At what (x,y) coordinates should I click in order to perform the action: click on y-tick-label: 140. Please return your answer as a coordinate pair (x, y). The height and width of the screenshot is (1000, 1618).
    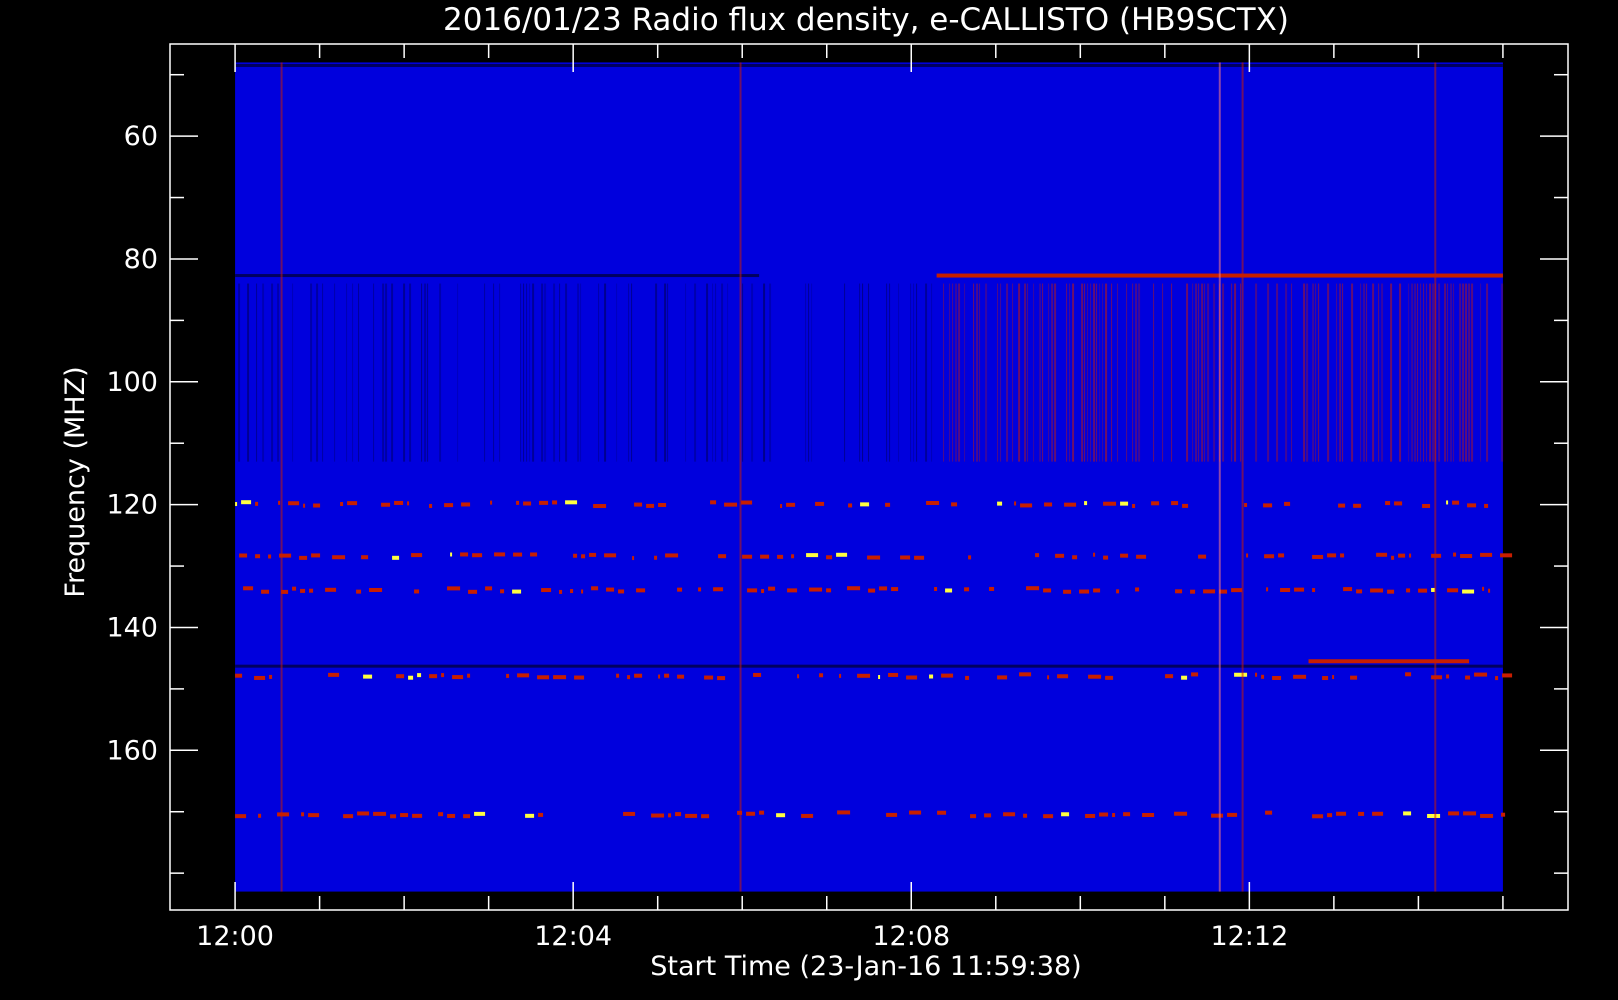
    Looking at the image, I should click on (132, 627).